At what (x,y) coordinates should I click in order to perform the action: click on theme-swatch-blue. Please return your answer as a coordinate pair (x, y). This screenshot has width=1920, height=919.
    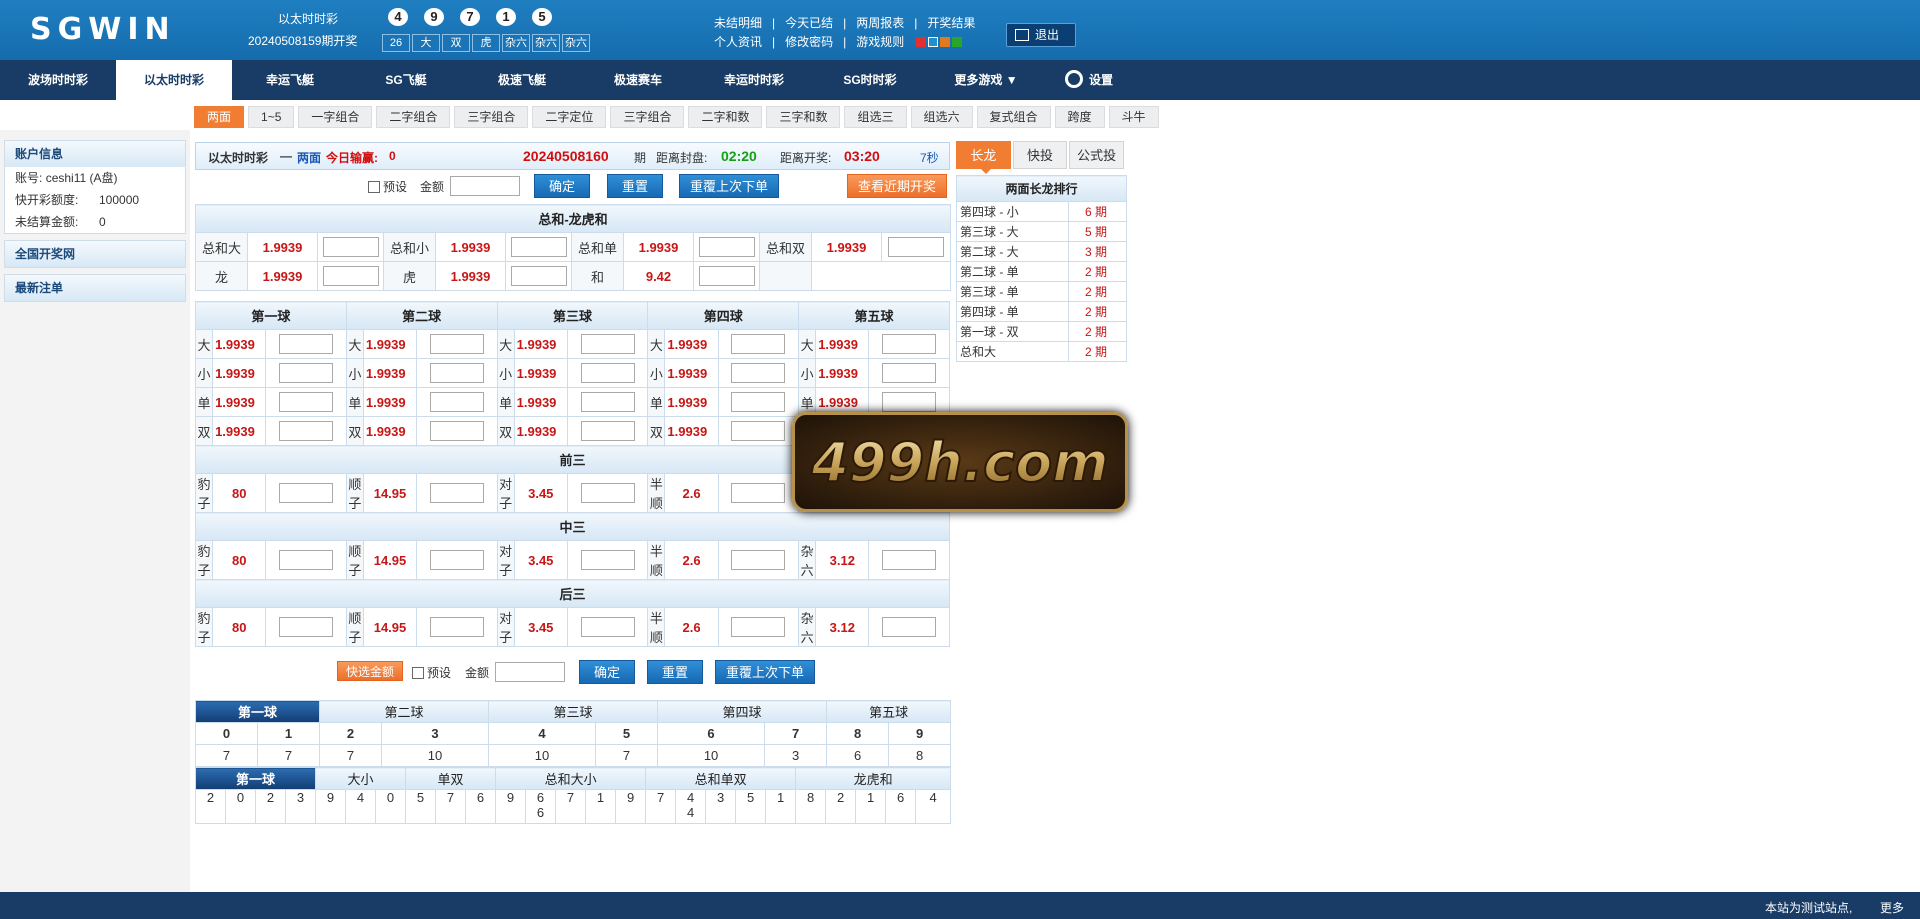
    Looking at the image, I should click on (933, 42).